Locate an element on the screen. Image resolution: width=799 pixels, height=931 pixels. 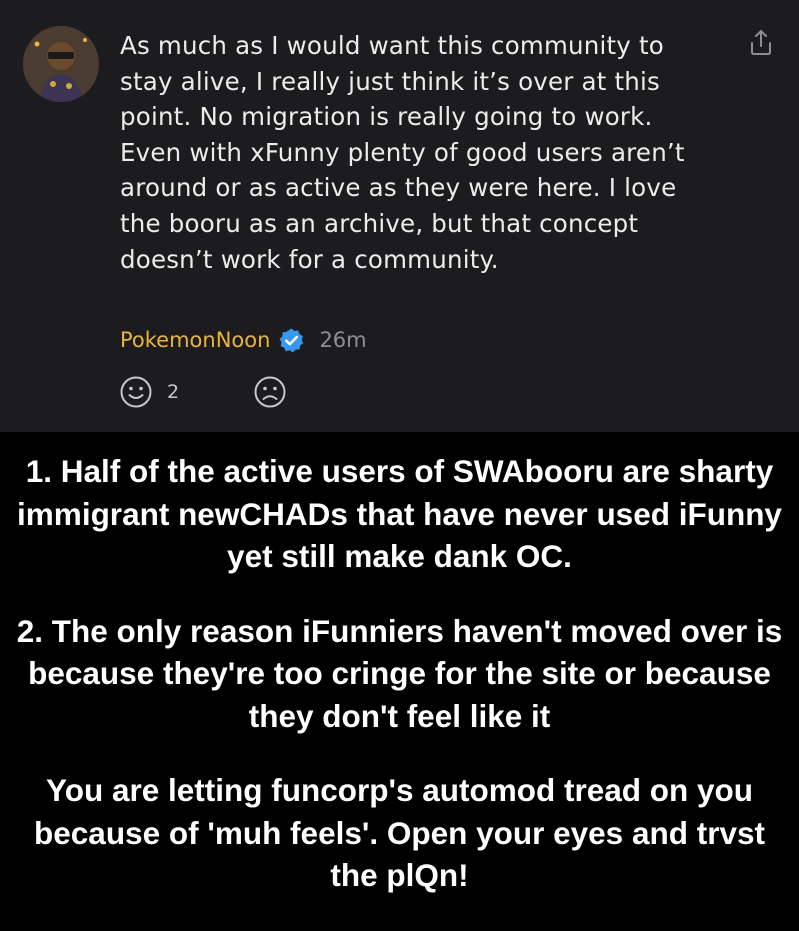
verified-badge-icon is located at coordinates (291, 340).